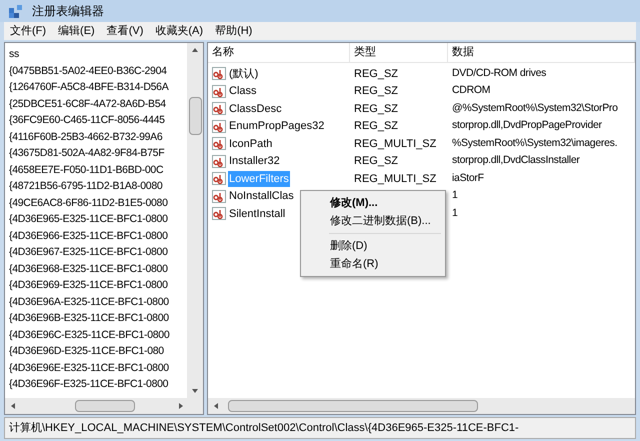 The image size is (640, 441). What do you see at coordinates (254, 161) in the screenshot?
I see `value-name: Installer32` at bounding box center [254, 161].